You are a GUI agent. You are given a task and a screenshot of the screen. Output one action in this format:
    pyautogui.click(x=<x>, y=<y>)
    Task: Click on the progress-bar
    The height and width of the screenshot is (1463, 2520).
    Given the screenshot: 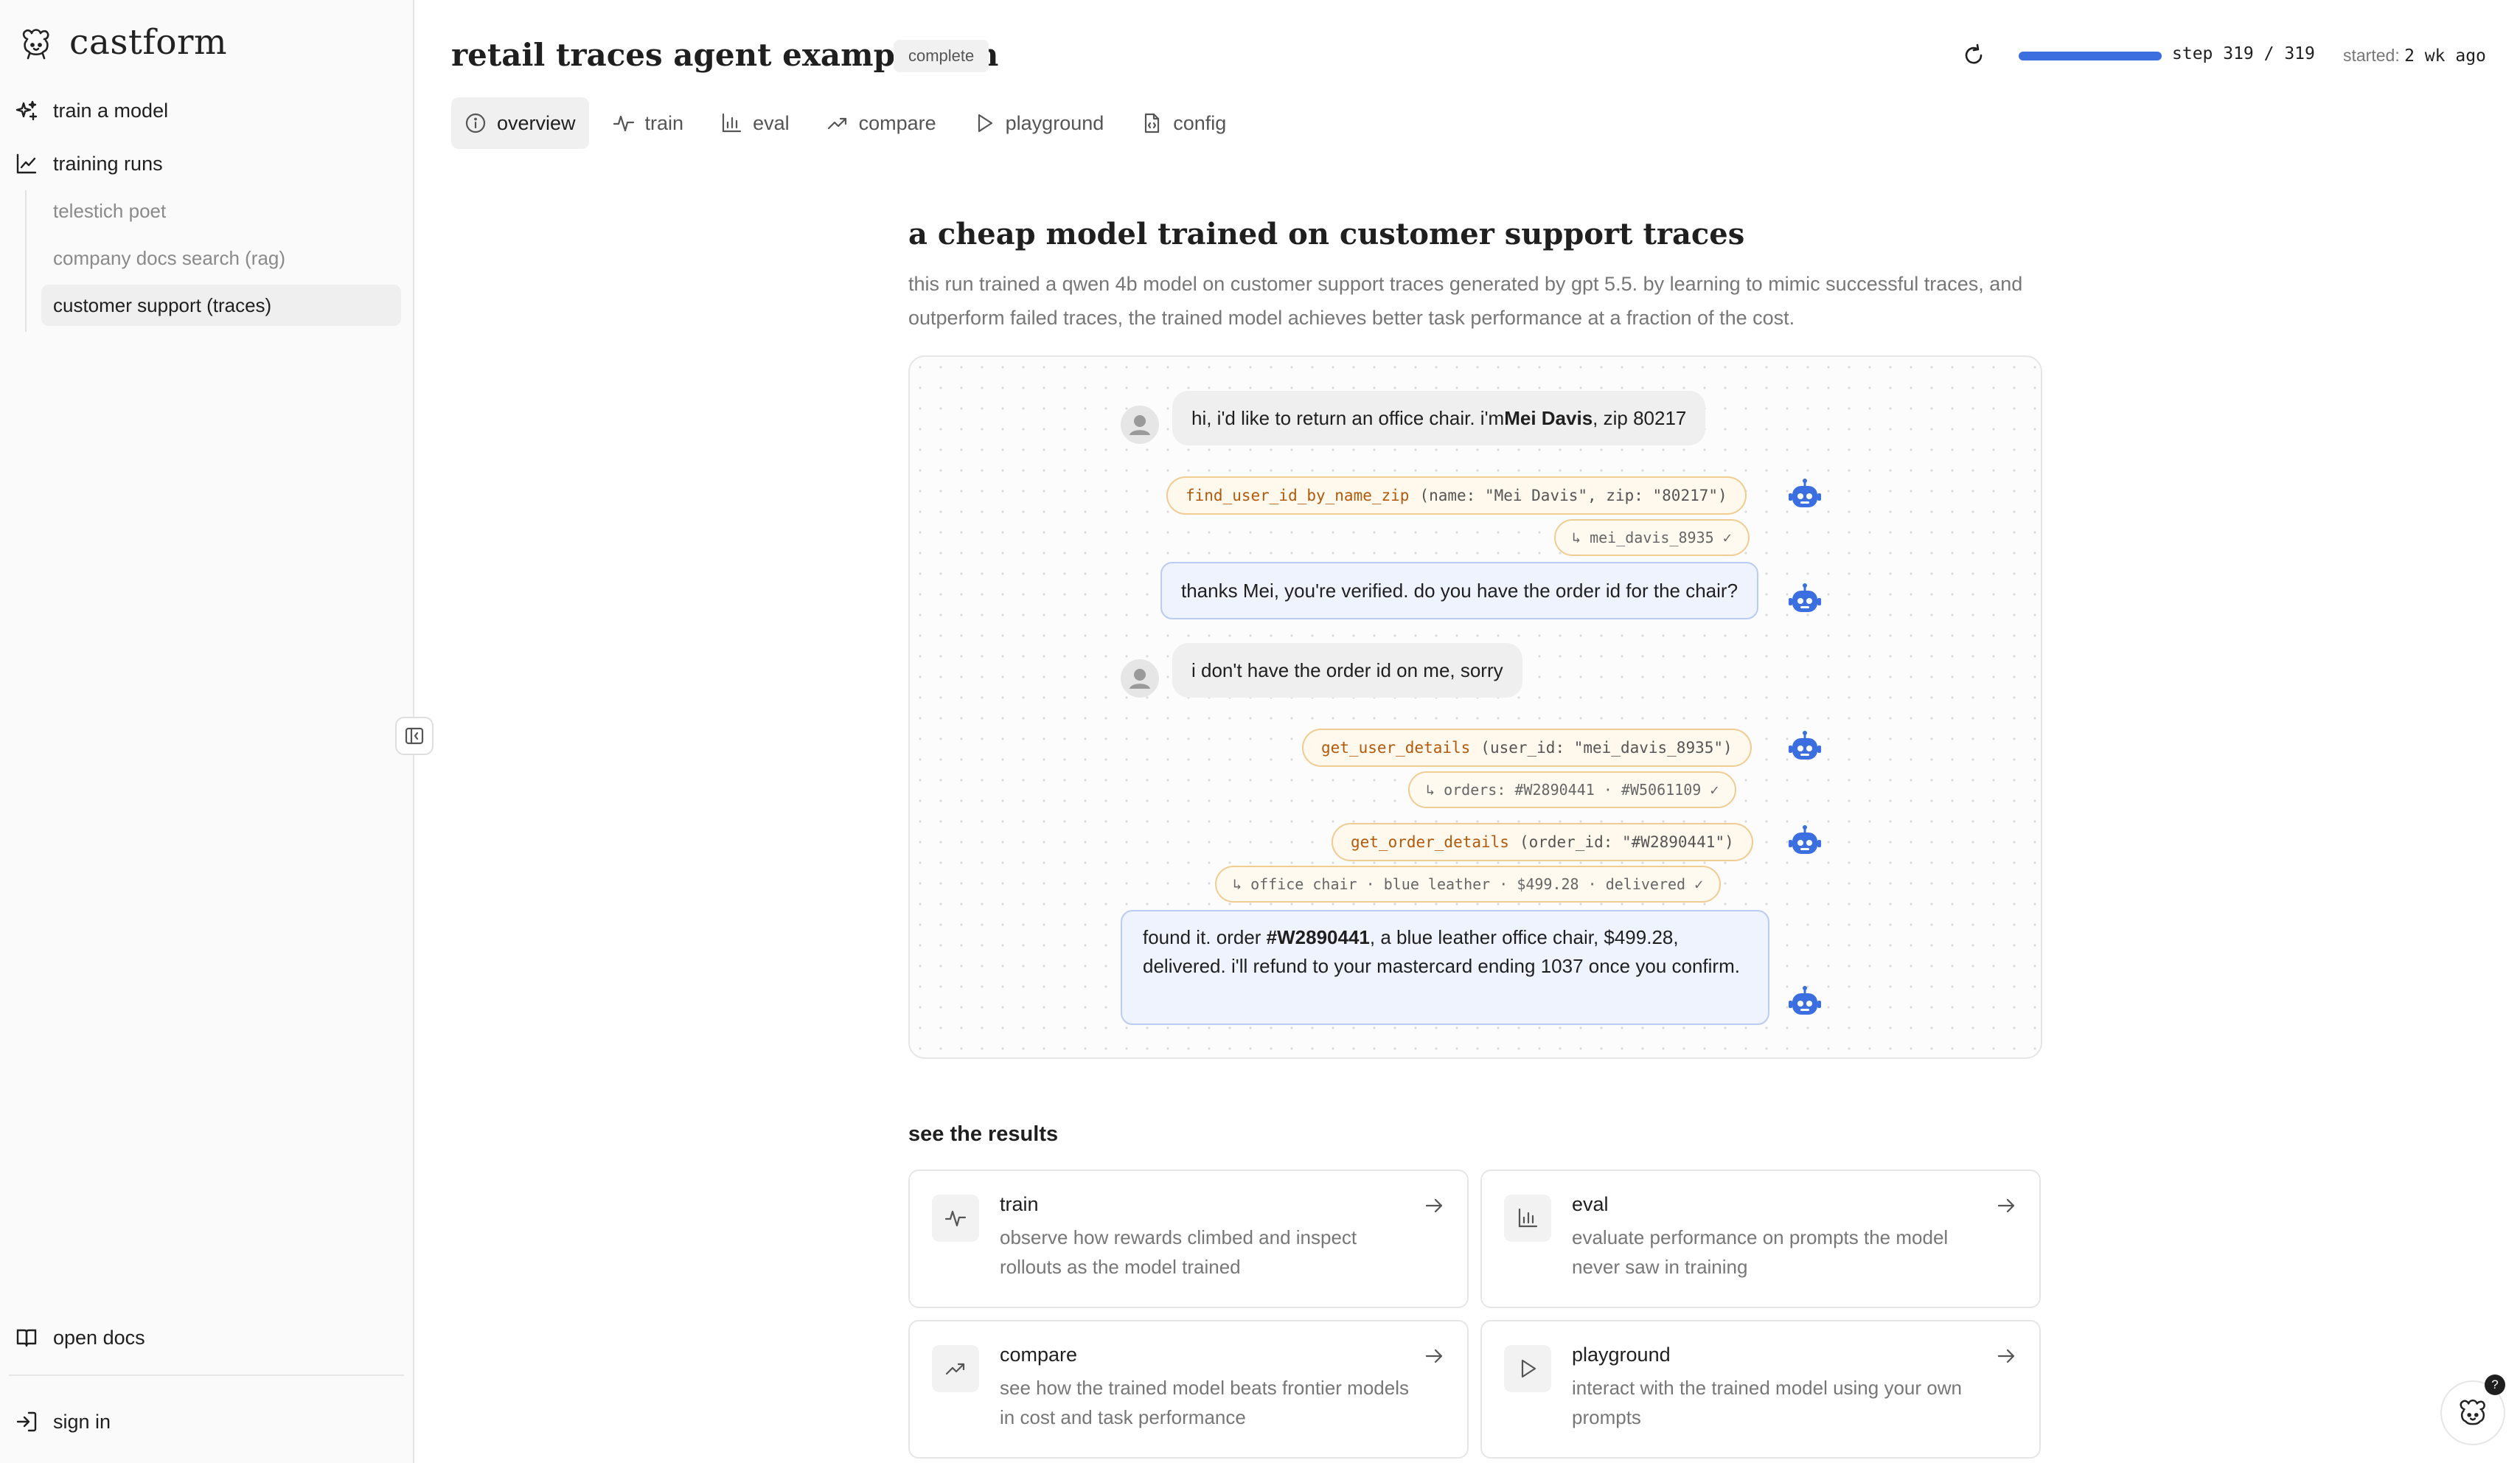 What is the action you would take?
    pyautogui.click(x=2090, y=56)
    